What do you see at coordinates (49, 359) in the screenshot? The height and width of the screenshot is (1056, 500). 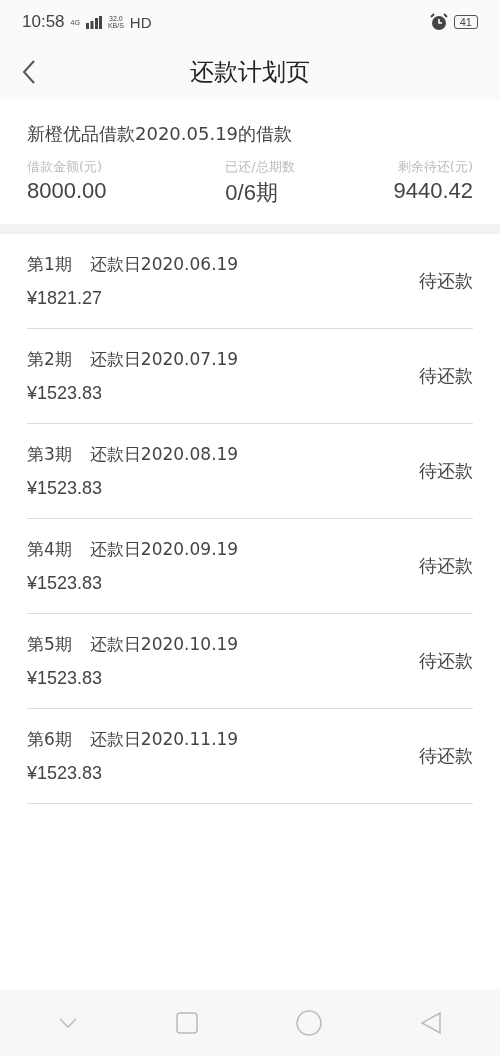 I see `period-label: 第2期` at bounding box center [49, 359].